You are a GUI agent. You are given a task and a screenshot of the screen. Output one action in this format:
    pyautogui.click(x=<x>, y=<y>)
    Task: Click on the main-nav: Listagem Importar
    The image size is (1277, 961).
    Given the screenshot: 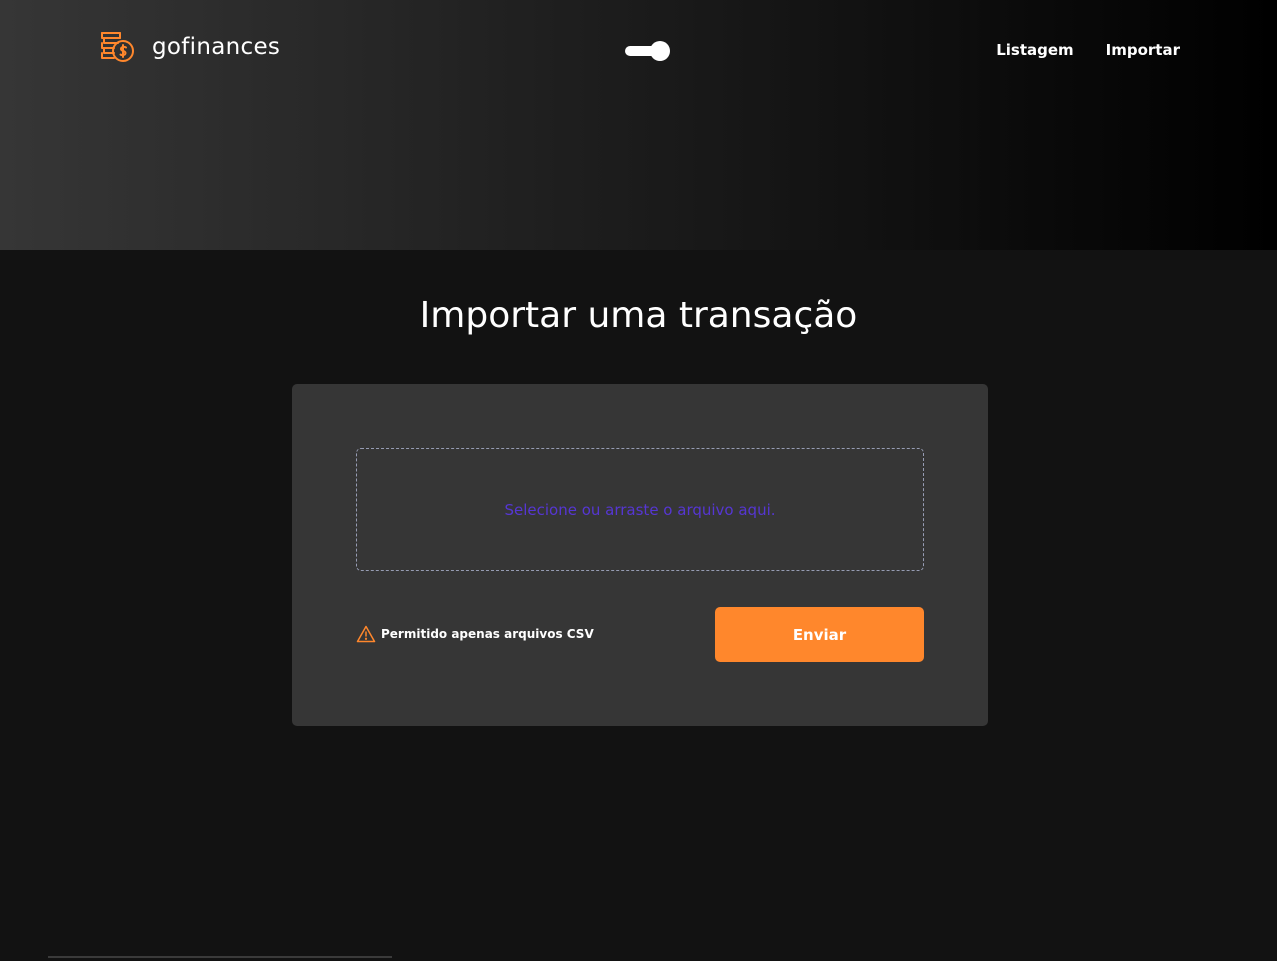 What is the action you would take?
    pyautogui.click(x=1088, y=50)
    